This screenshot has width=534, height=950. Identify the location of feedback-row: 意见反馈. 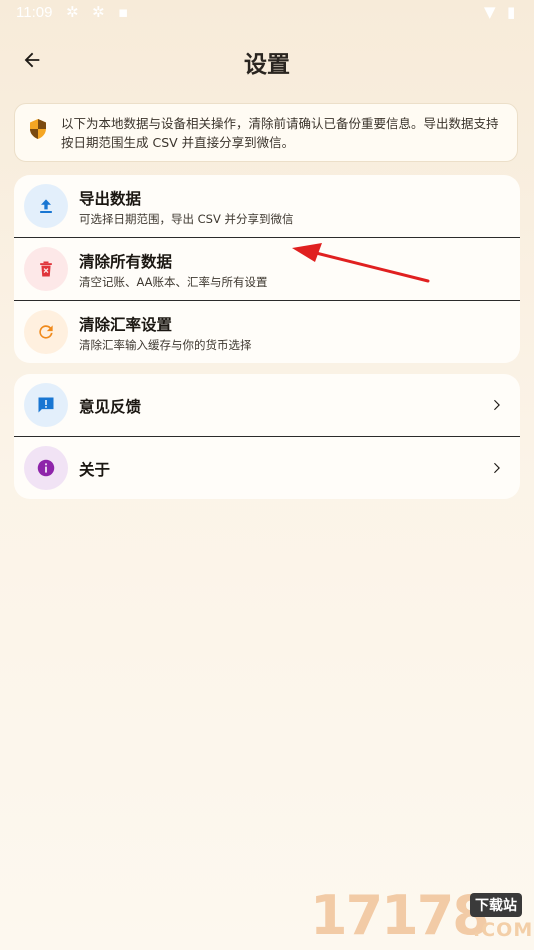
(267, 405).